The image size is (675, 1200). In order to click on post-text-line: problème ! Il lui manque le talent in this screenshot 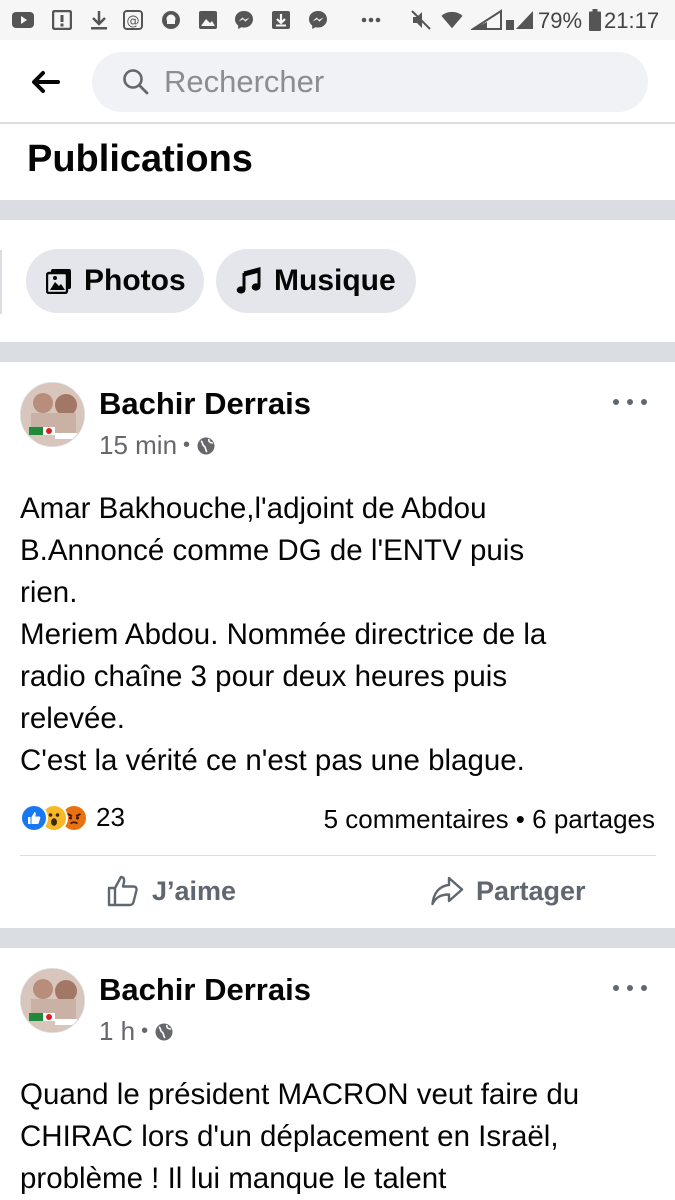, I will do `click(233, 1178)`.